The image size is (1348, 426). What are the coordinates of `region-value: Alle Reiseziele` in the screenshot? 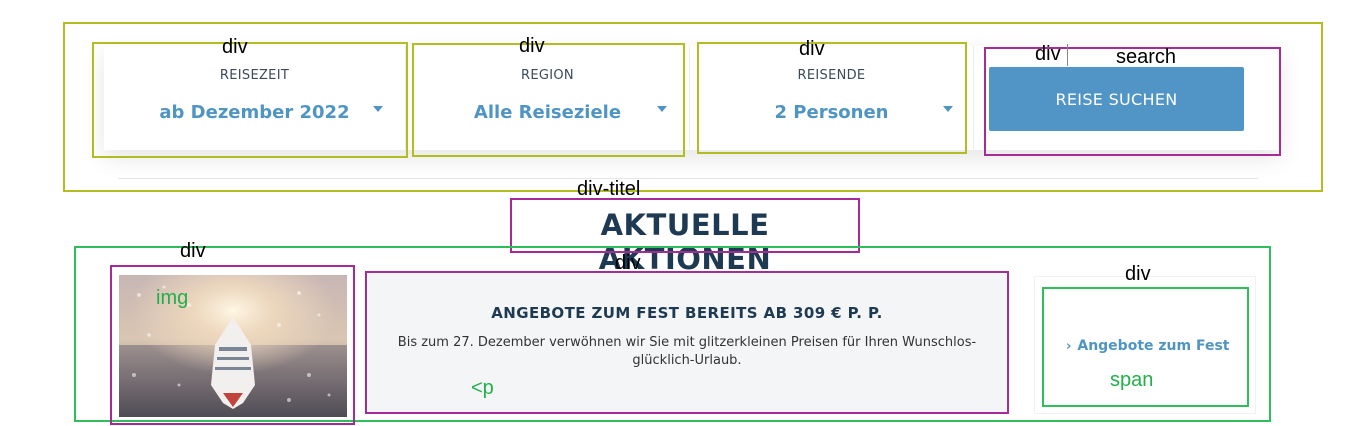 It's located at (547, 112).